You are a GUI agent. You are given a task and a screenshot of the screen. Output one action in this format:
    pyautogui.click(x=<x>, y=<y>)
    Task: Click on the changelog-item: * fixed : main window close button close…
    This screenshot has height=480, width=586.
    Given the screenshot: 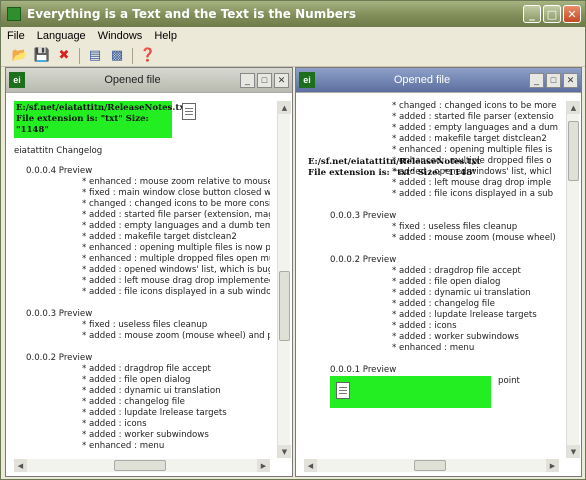 What is the action you would take?
    pyautogui.click(x=176, y=193)
    